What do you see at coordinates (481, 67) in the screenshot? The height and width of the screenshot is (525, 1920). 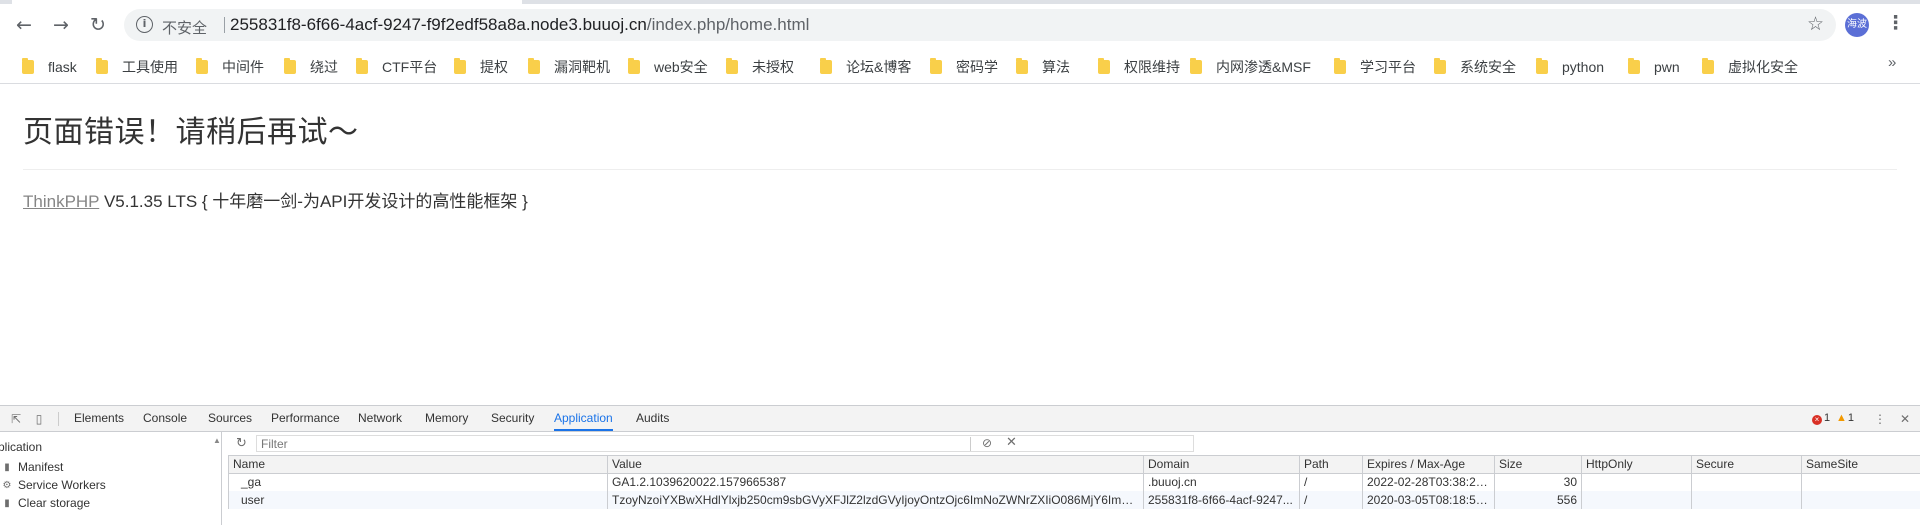 I see `bookmark-item: 提权` at bounding box center [481, 67].